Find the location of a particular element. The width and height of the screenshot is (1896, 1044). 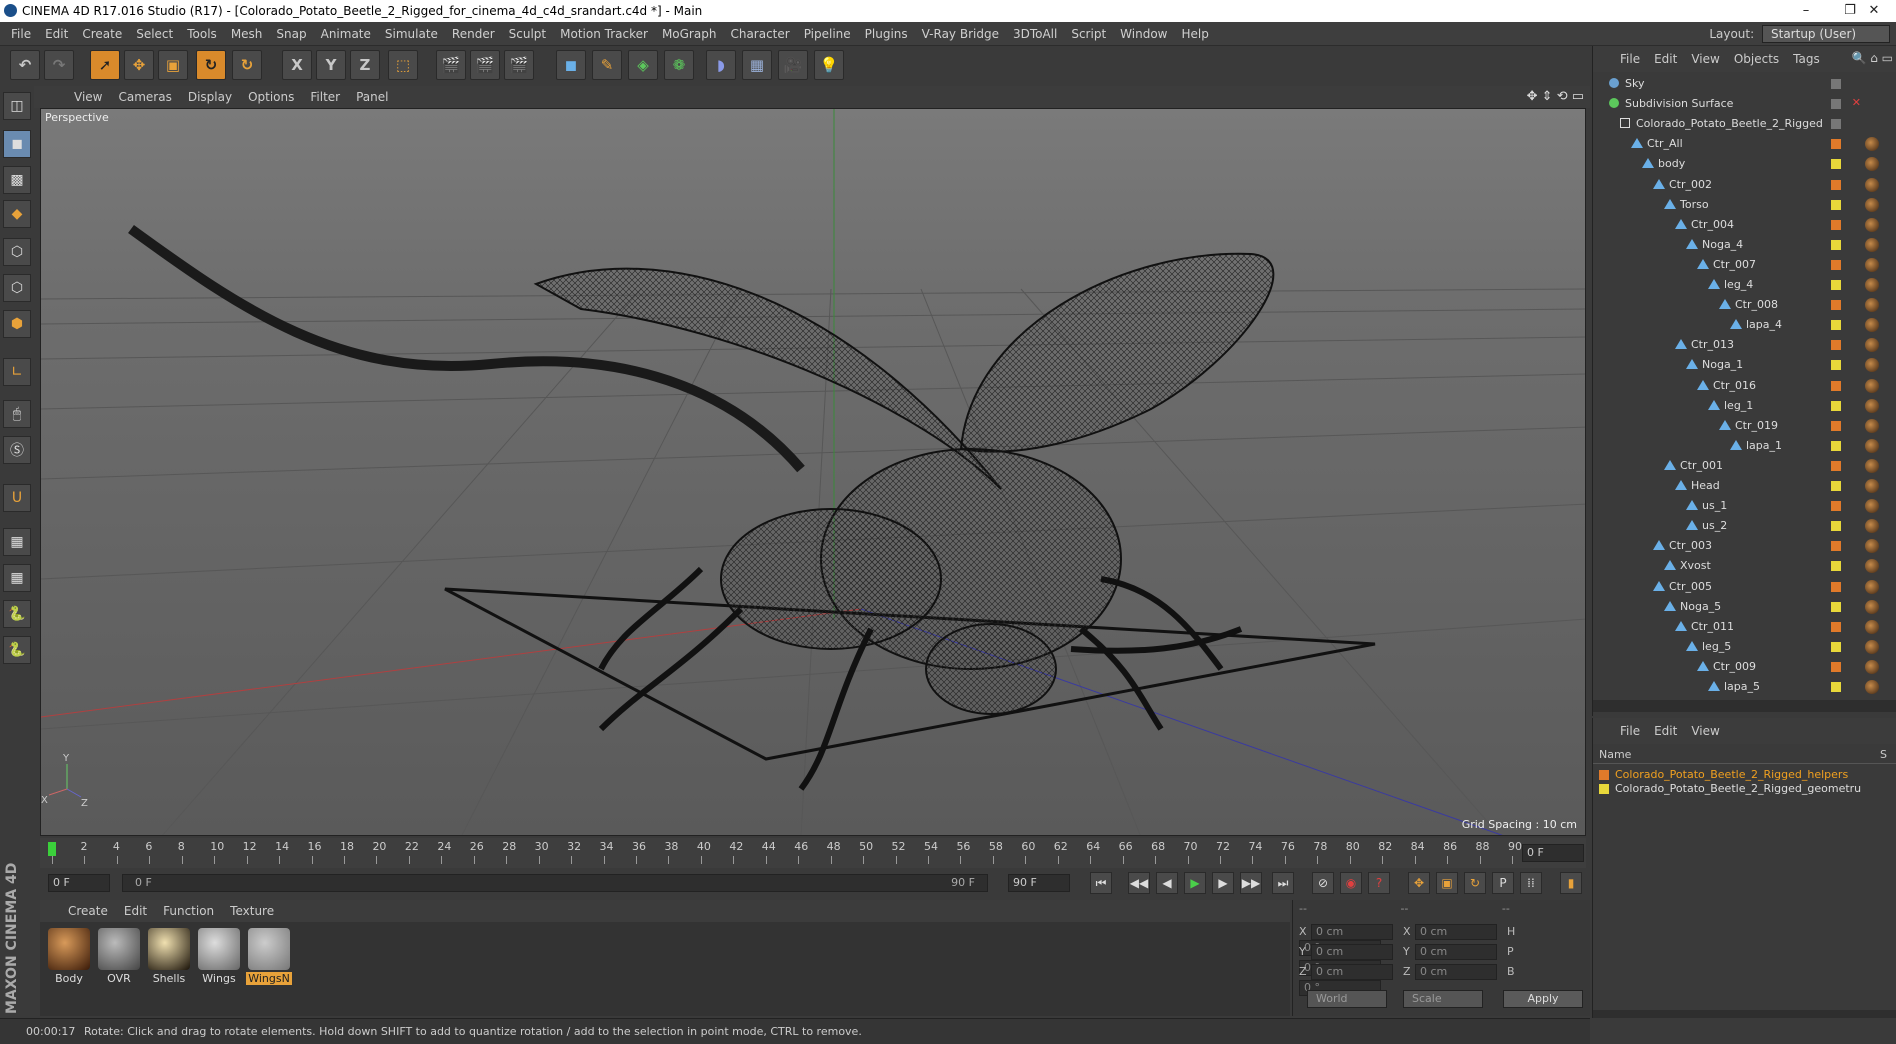

go-to-end-icon: ⏭ is located at coordinates (1283, 883).